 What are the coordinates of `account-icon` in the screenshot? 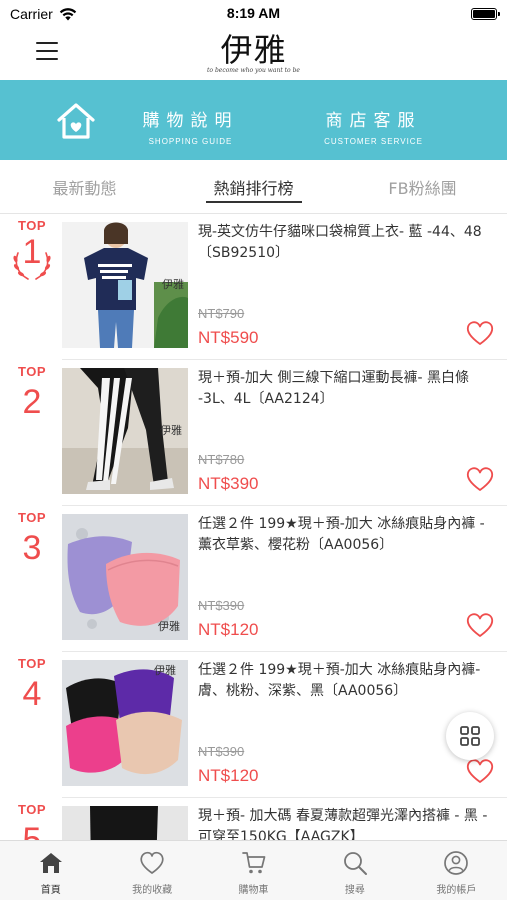 It's located at (456, 863).